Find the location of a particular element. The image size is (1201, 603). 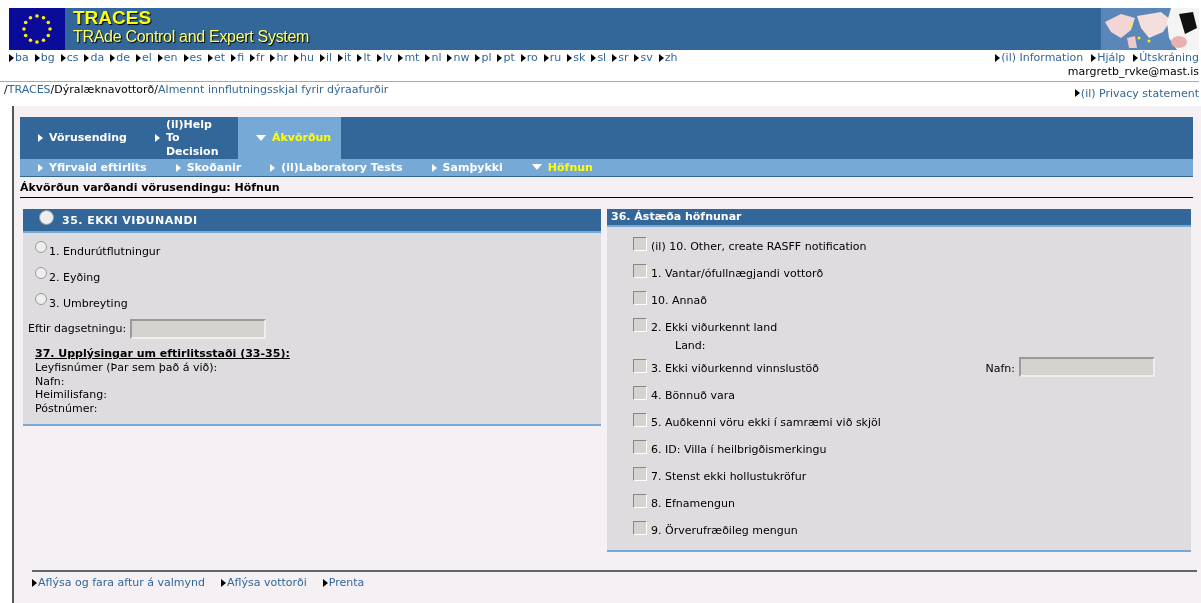

language-link: pl is located at coordinates (486, 58).